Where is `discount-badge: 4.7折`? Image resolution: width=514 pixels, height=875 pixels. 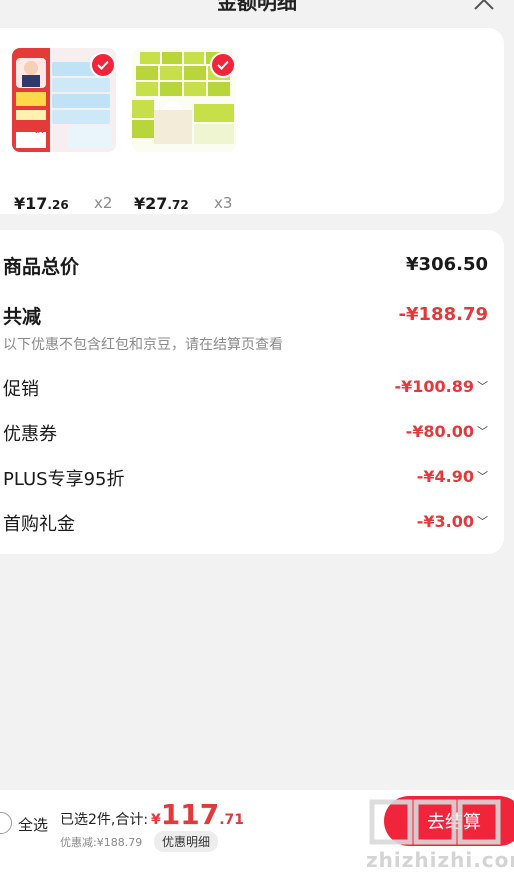
discount-badge: 4.7折 is located at coordinates (31, 129).